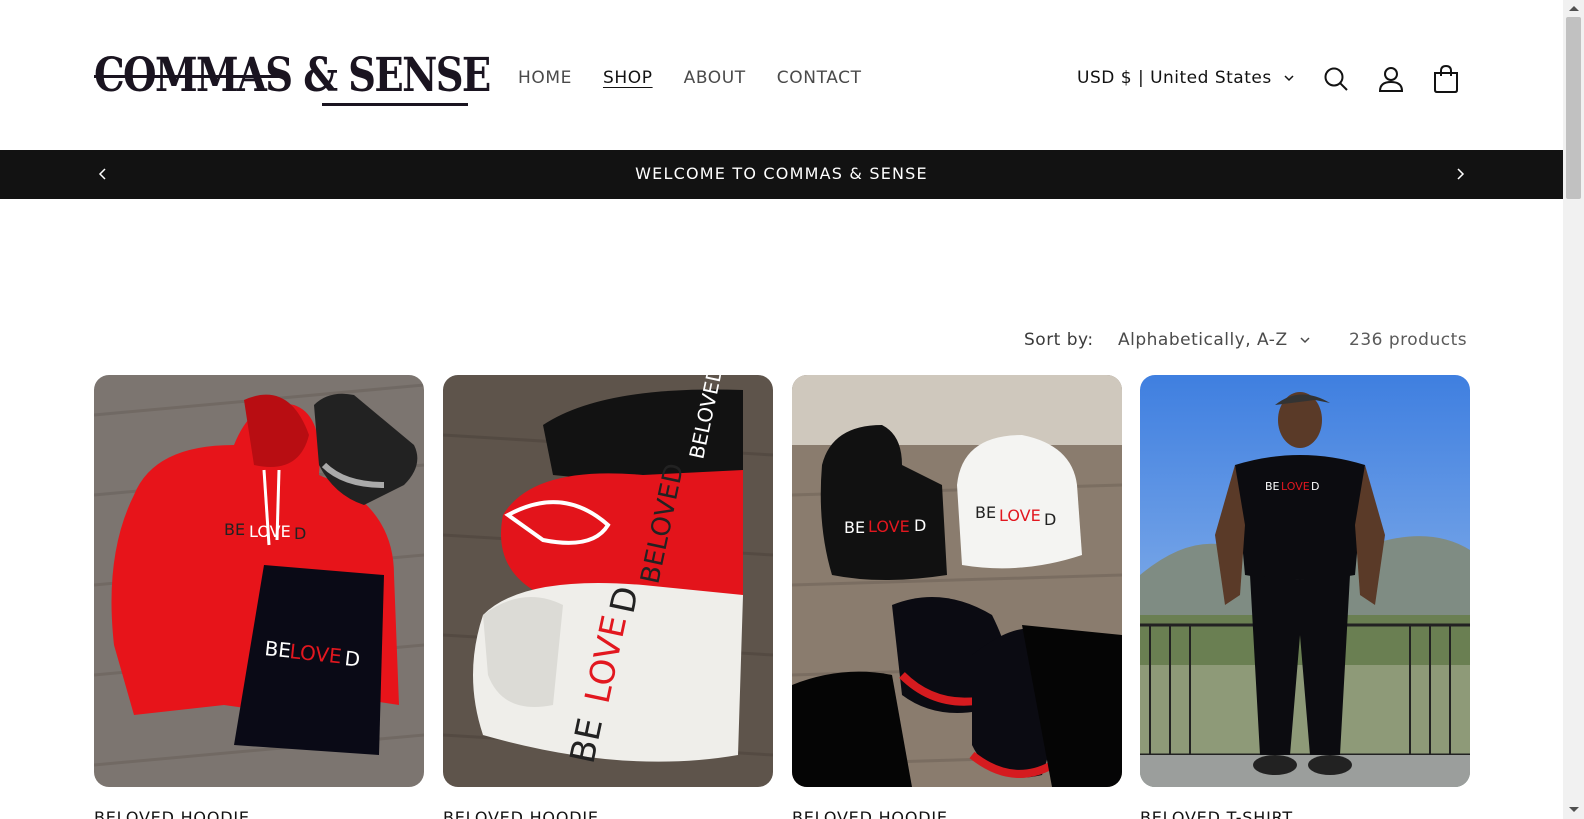 The width and height of the screenshot is (1584, 819). What do you see at coordinates (189, 76) in the screenshot?
I see `logo-strike-line` at bounding box center [189, 76].